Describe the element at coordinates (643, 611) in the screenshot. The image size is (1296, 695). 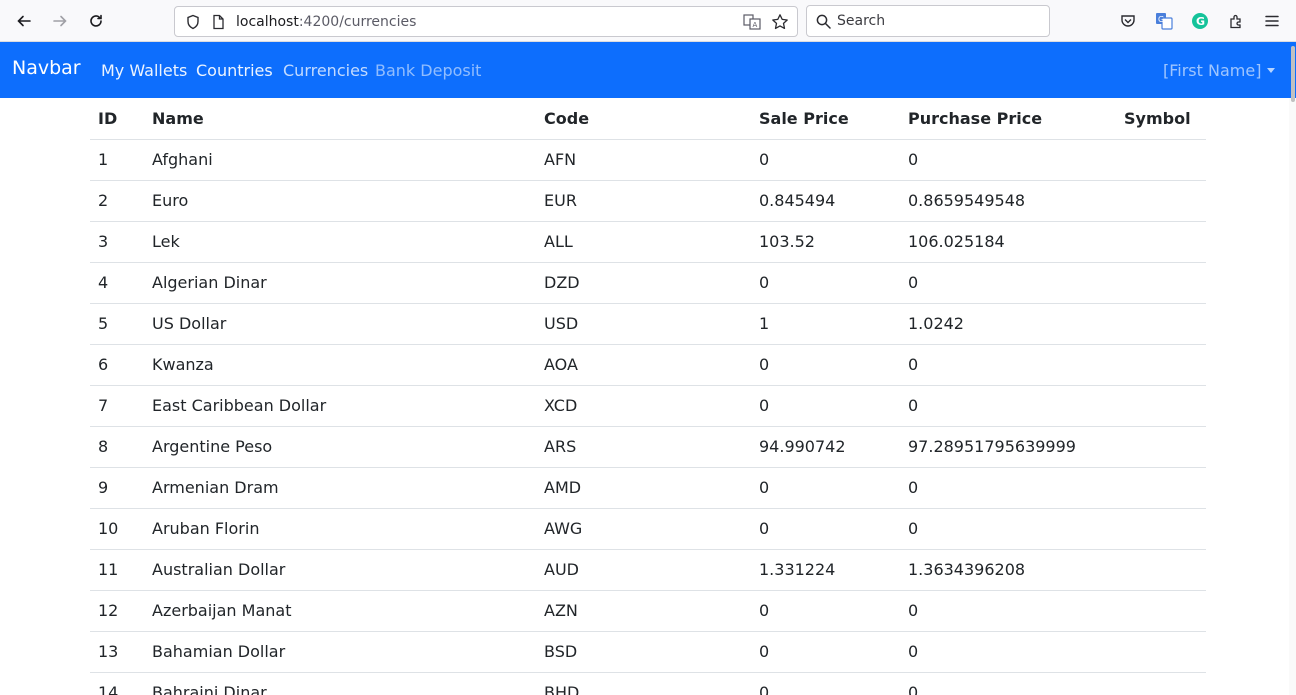
I see `cell-code: AZN` at that location.